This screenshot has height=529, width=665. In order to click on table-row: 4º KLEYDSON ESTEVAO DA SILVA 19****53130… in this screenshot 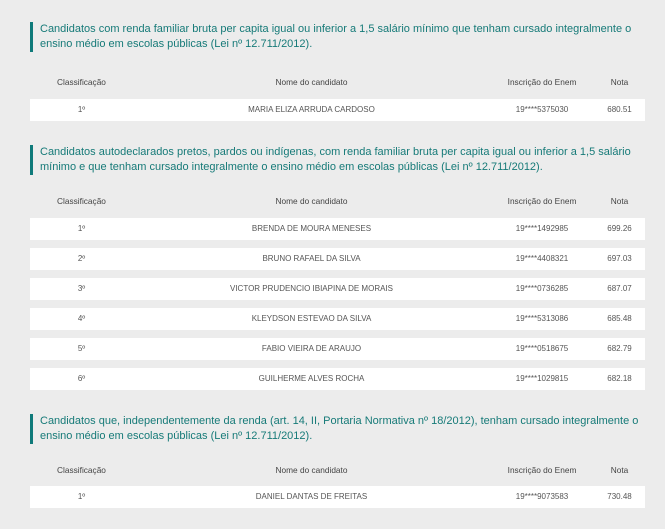, I will do `click(337, 319)`.